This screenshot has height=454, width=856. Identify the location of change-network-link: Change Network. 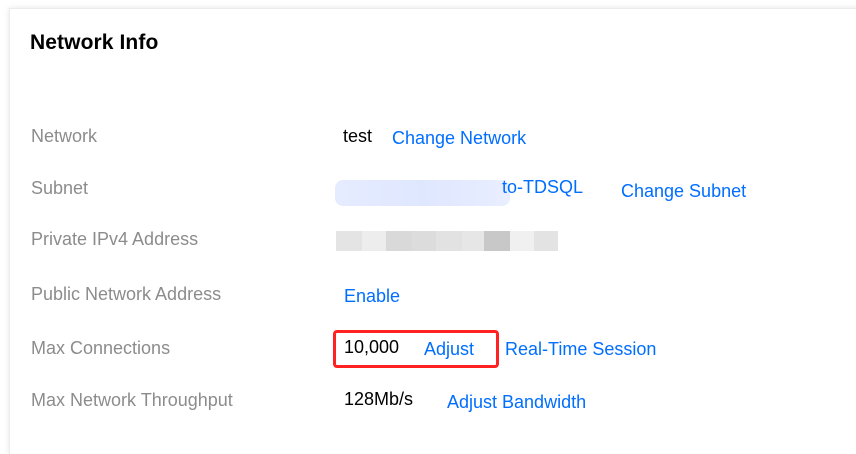
(459, 138).